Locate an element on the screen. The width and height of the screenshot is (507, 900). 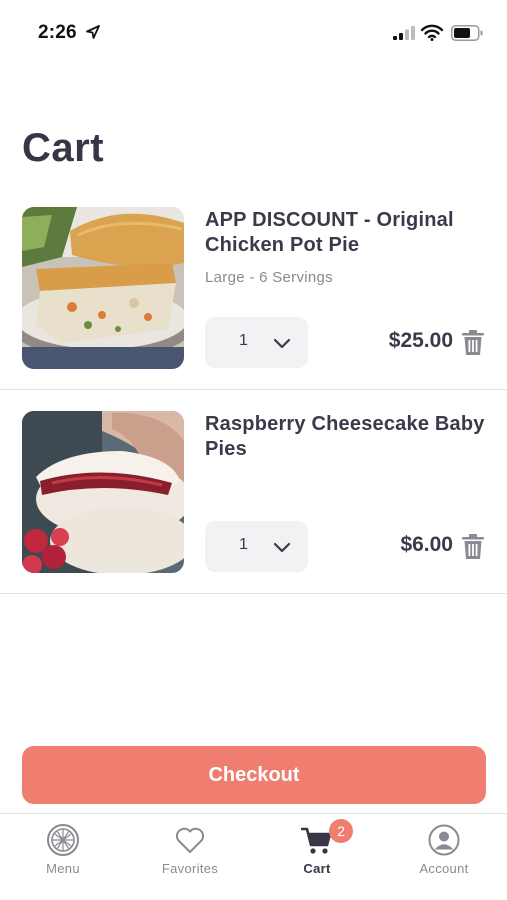
heart-icon is located at coordinates (190, 840).